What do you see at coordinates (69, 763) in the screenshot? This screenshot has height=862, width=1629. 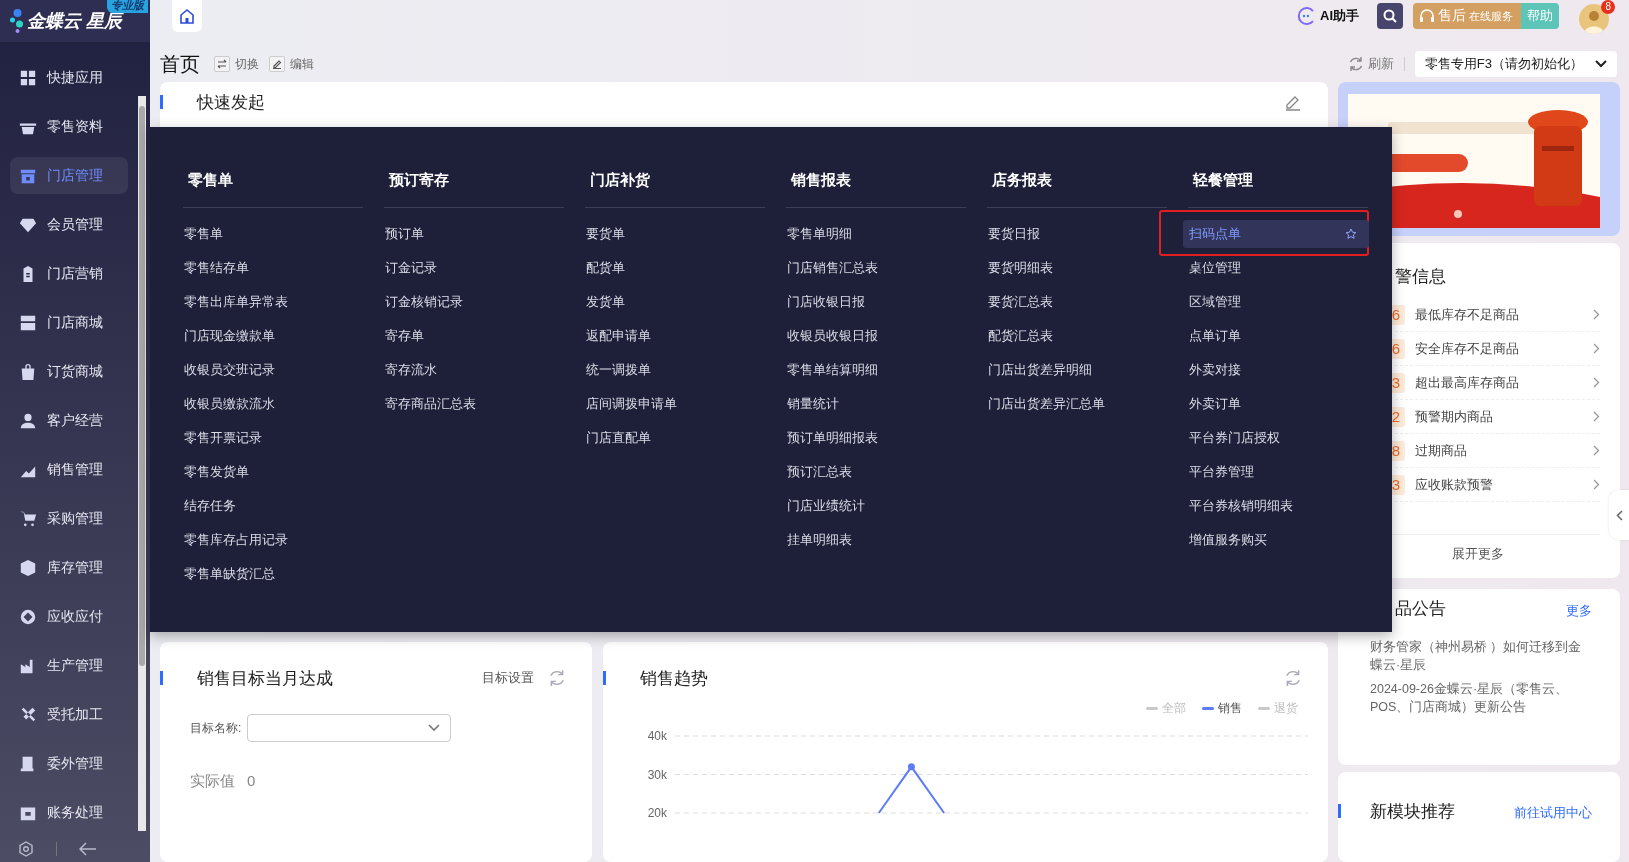 I see `sidebar-item: 委外管理` at bounding box center [69, 763].